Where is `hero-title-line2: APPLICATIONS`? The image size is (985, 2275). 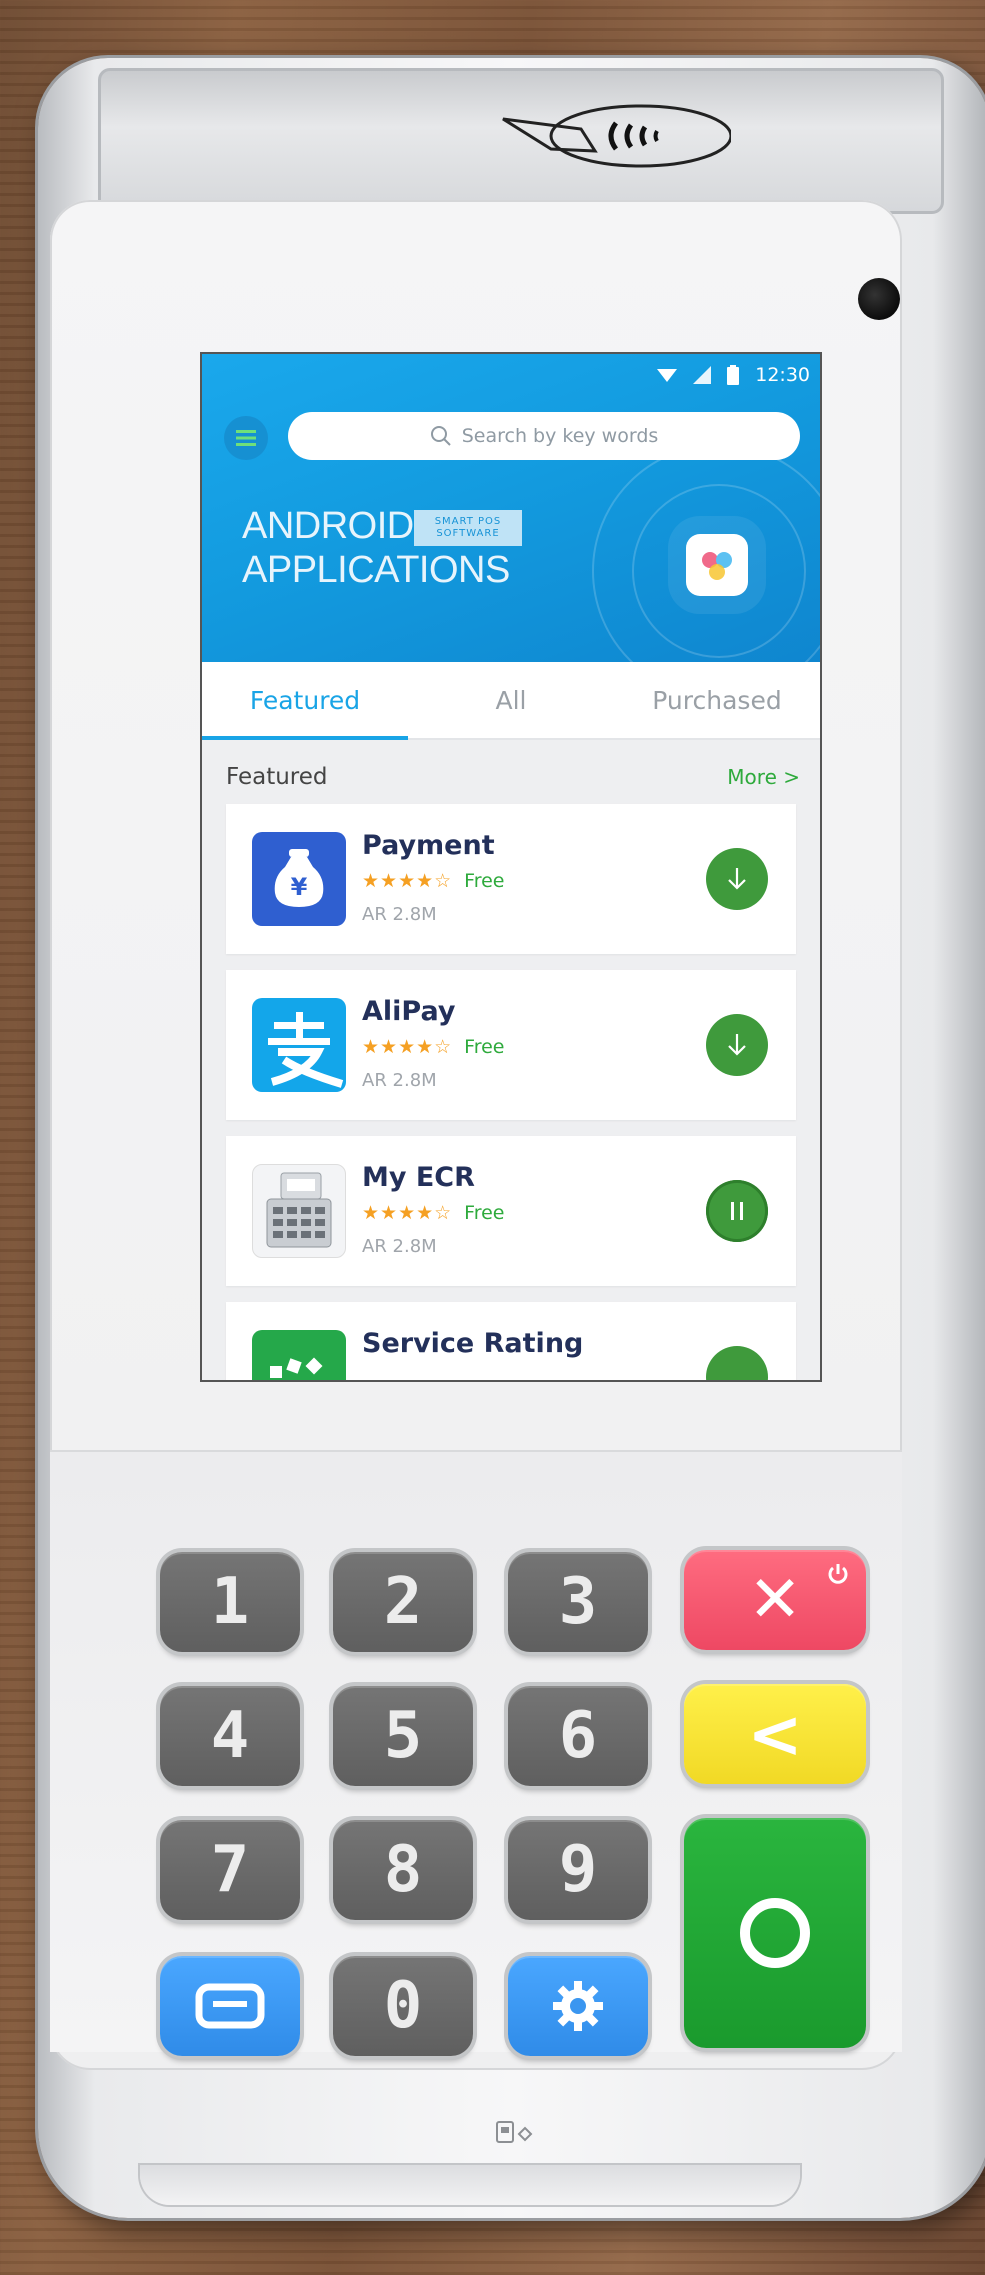
hero-title-line2: APPLICATIONS is located at coordinates (376, 570).